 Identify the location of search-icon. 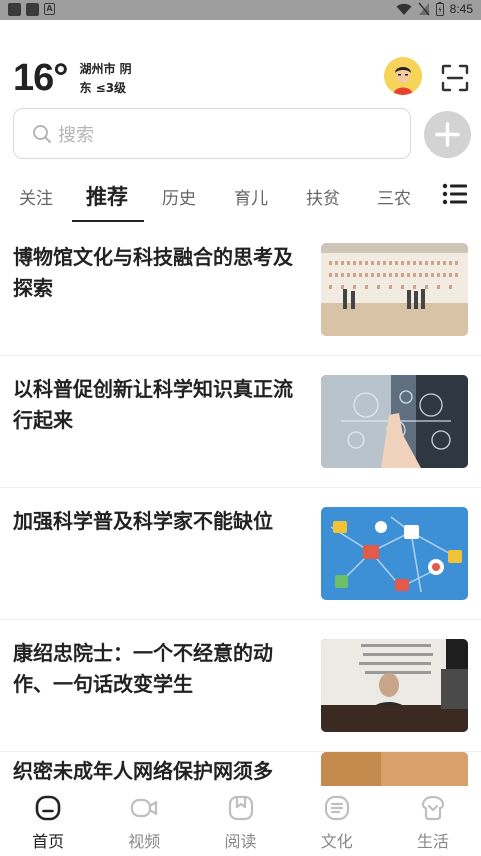
(42, 133).